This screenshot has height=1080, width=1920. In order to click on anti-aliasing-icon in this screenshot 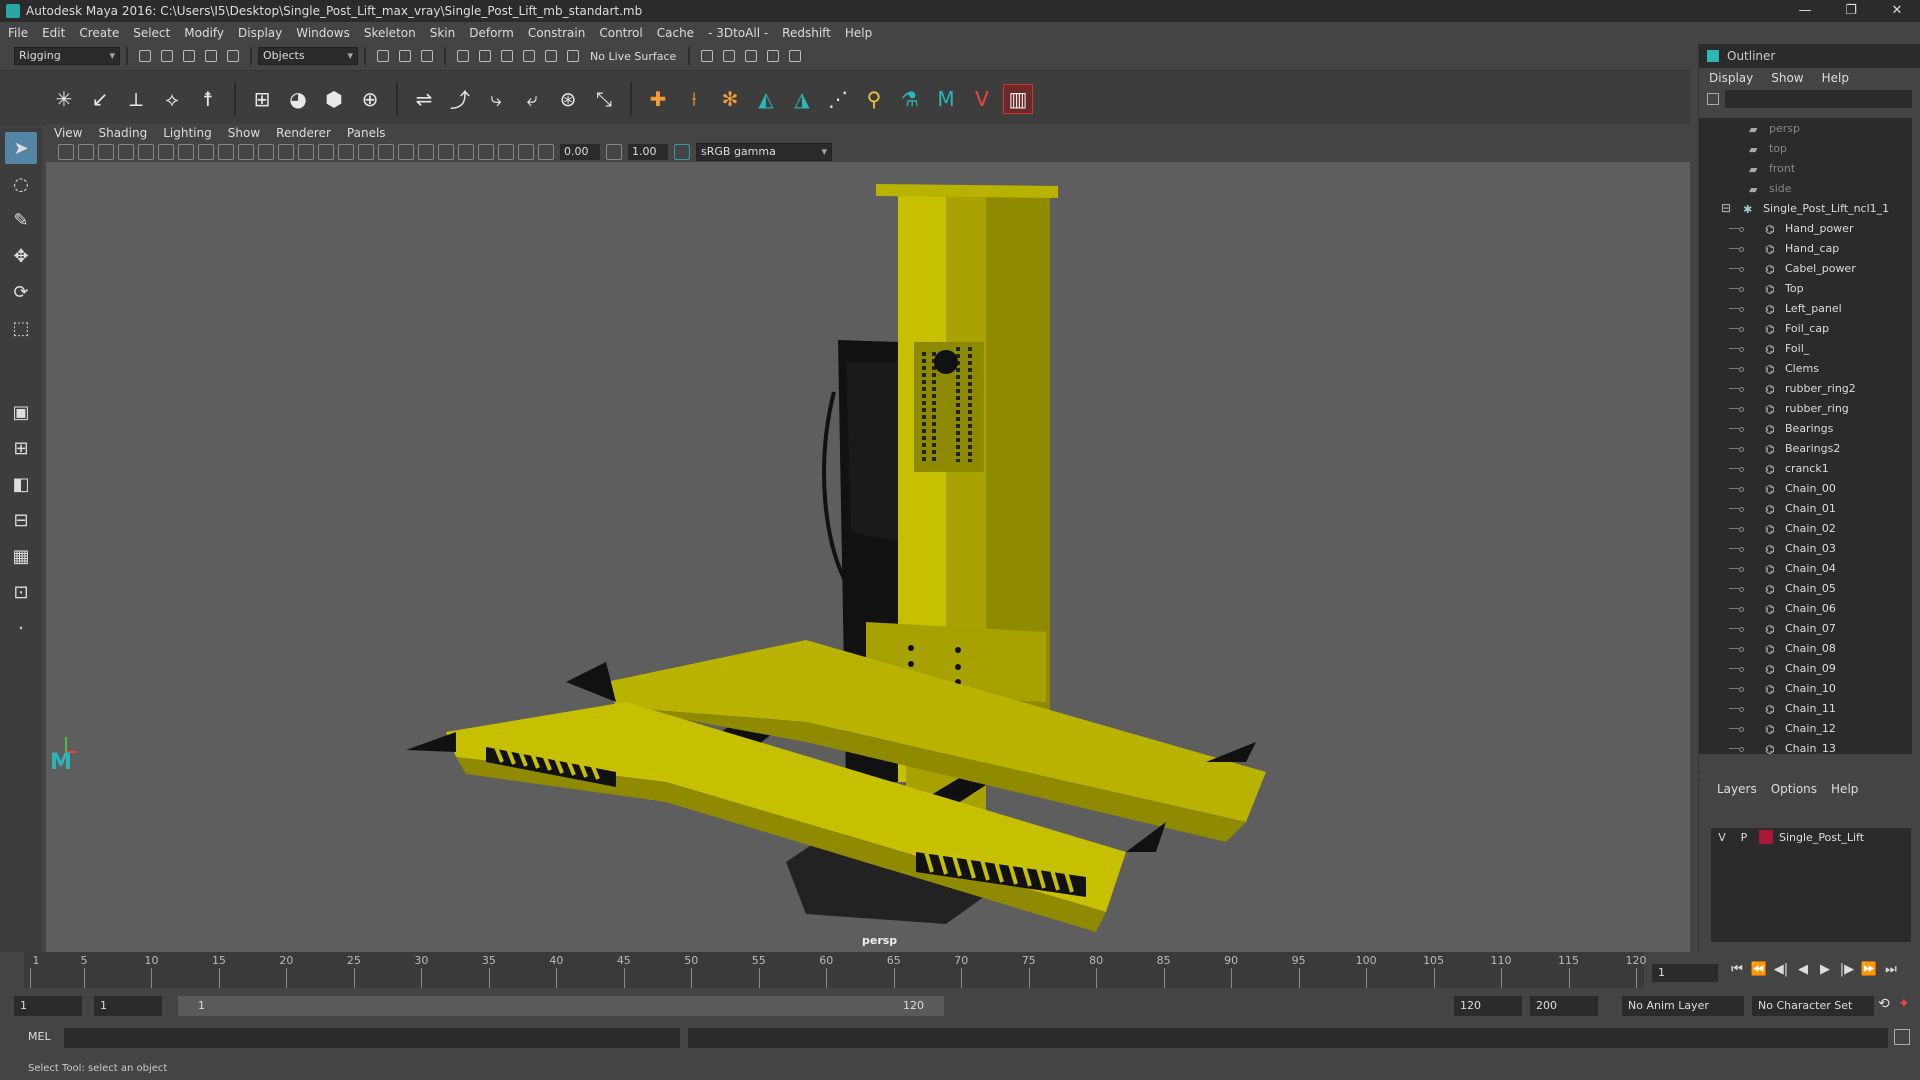, I will do `click(426, 152)`.